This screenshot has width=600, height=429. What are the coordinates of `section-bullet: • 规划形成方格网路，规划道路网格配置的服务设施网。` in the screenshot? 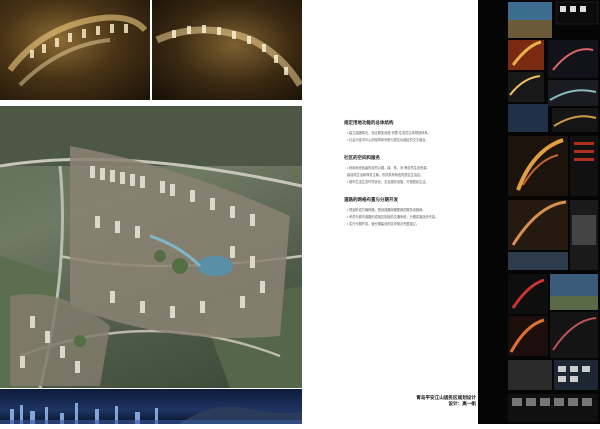 It's located at (386, 210).